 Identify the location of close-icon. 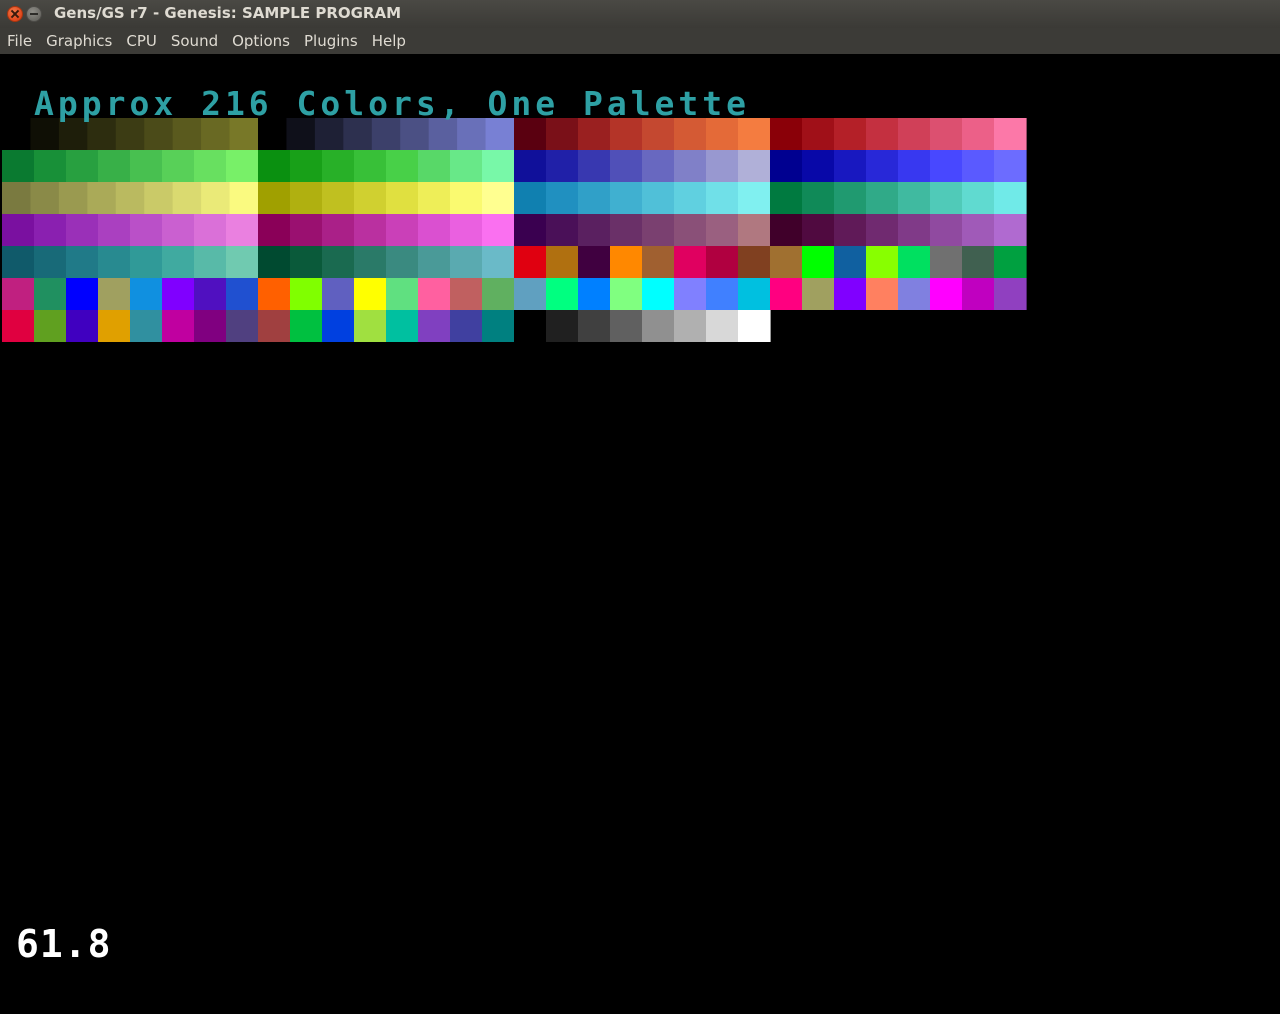
(15, 14).